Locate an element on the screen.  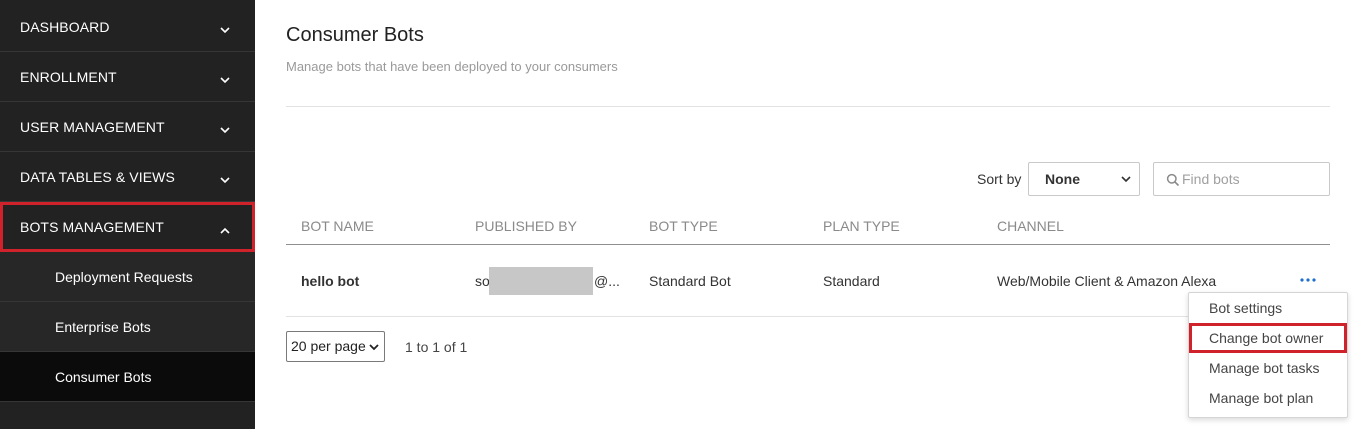
sidebar-item-user-management: USER MANAGEMENT is located at coordinates (127, 127).